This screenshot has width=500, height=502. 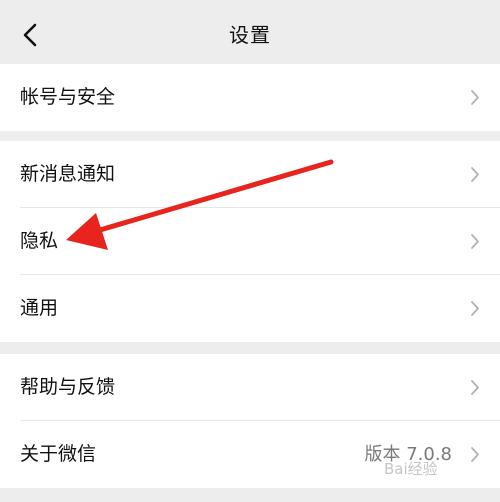 I want to click on page-title: 设置, so click(x=250, y=35).